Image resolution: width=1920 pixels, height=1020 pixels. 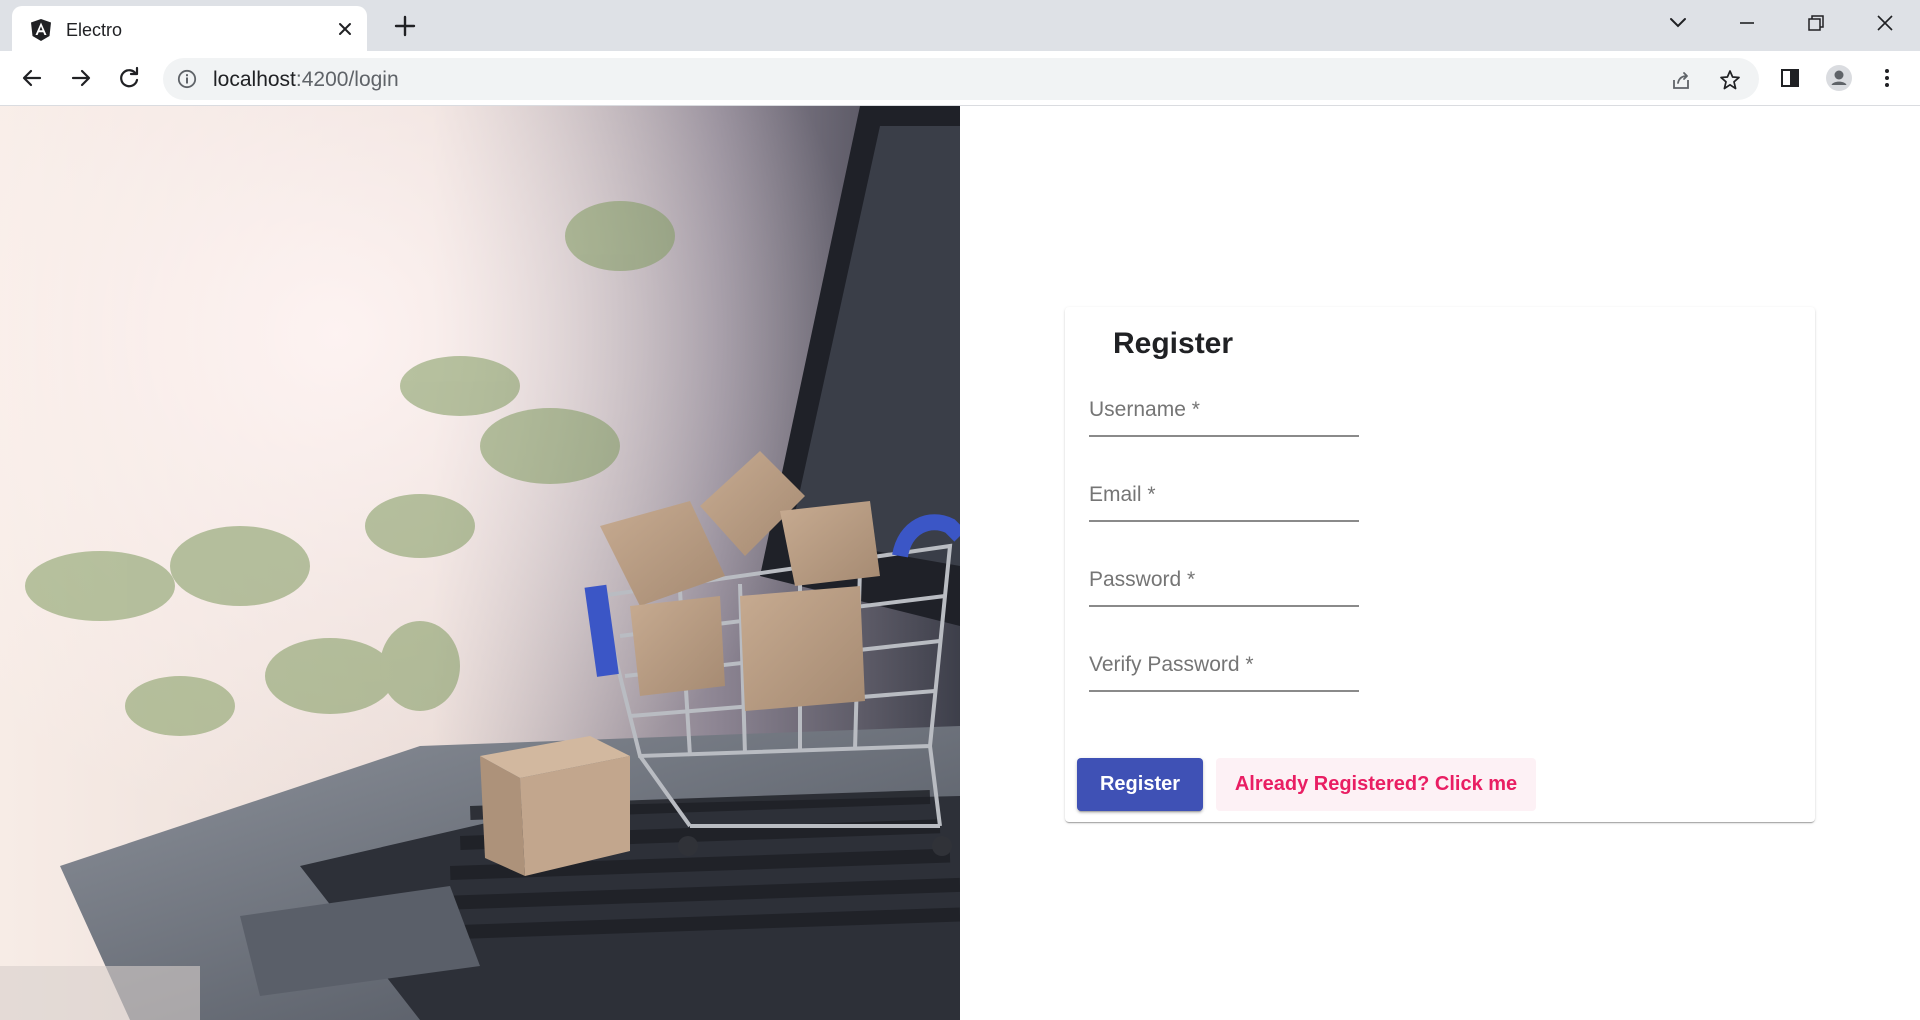 I want to click on tab-title: Electro, so click(x=94, y=30).